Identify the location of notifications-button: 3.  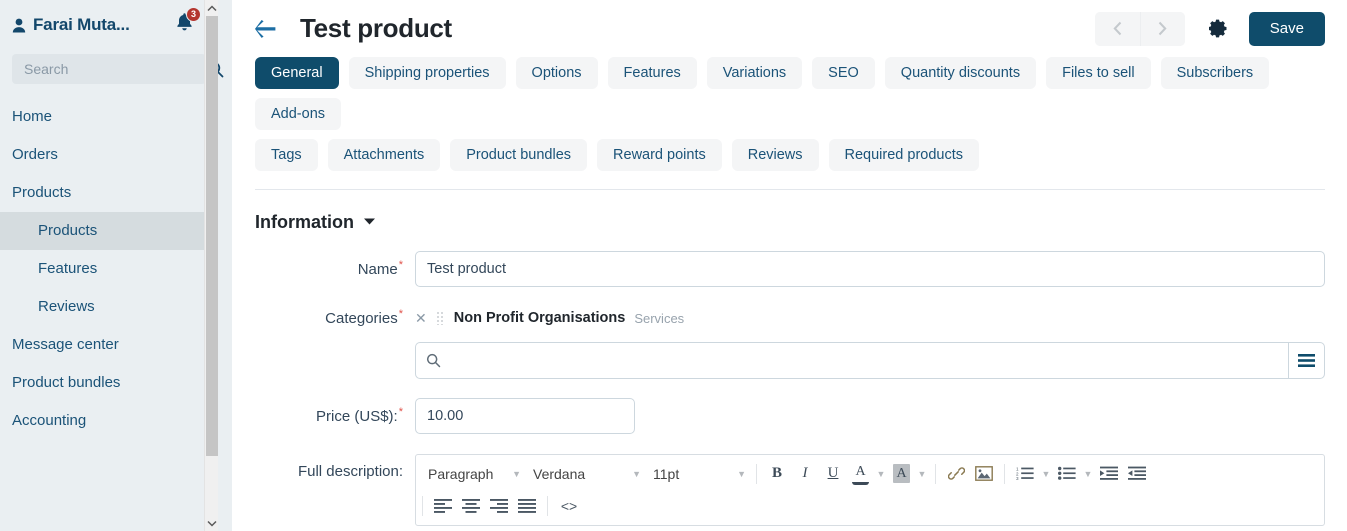
(188, 21).